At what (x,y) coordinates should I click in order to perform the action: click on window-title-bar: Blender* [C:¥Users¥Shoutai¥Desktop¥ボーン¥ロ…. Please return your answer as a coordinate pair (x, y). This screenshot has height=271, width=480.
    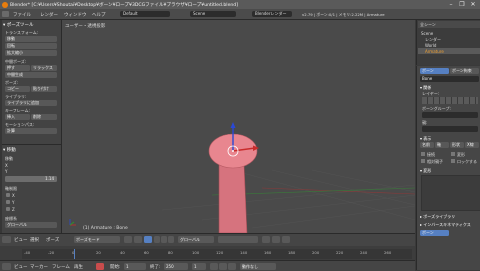
    Looking at the image, I should click on (240, 4).